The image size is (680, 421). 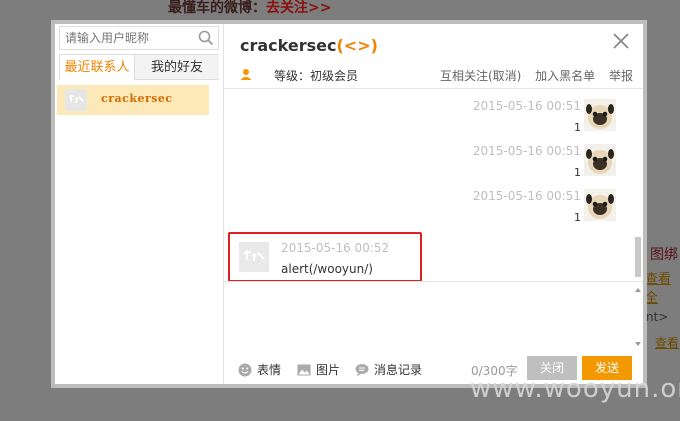 I want to click on background-follow-link: 去关注>>, so click(x=298, y=8).